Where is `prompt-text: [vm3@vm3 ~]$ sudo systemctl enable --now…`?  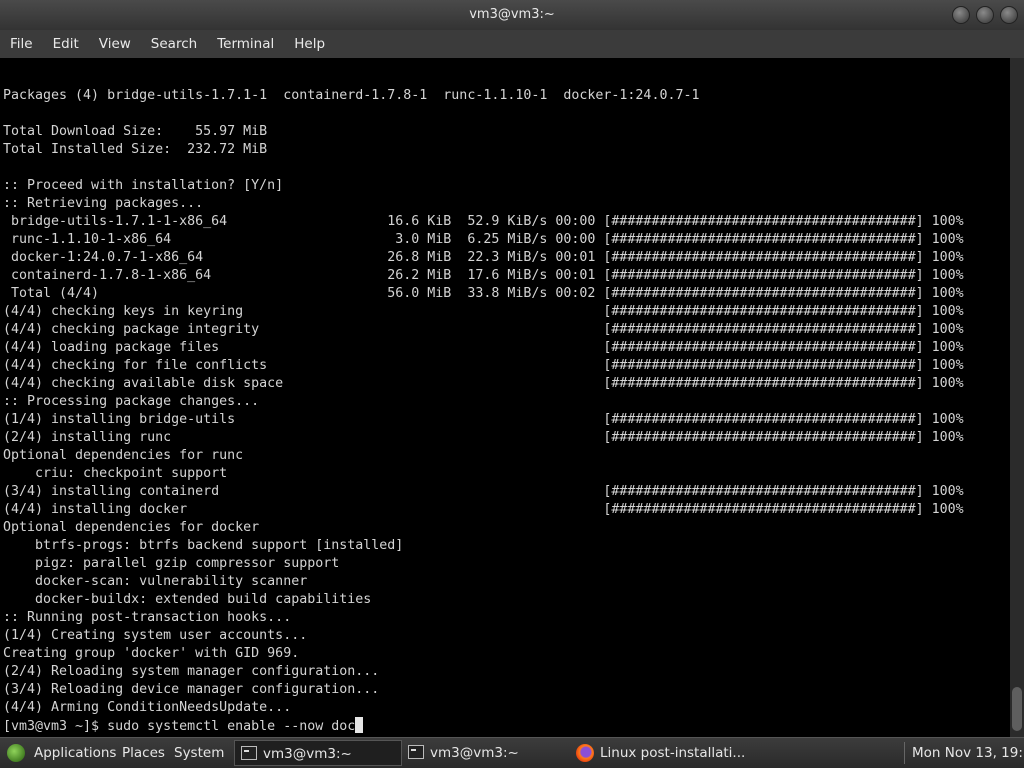
prompt-text: [vm3@vm3 ~]$ sudo systemctl enable --now… is located at coordinates (179, 726).